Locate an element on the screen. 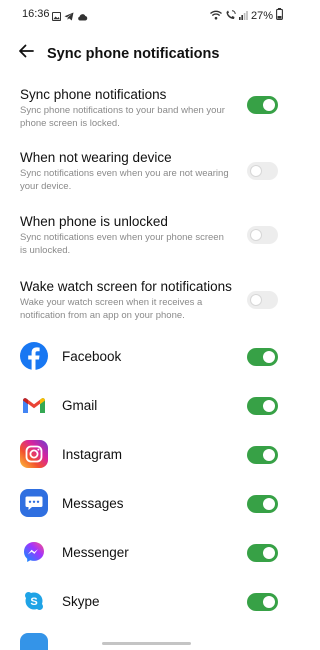 The width and height of the screenshot is (320, 650). facebook-icon is located at coordinates (34, 356).